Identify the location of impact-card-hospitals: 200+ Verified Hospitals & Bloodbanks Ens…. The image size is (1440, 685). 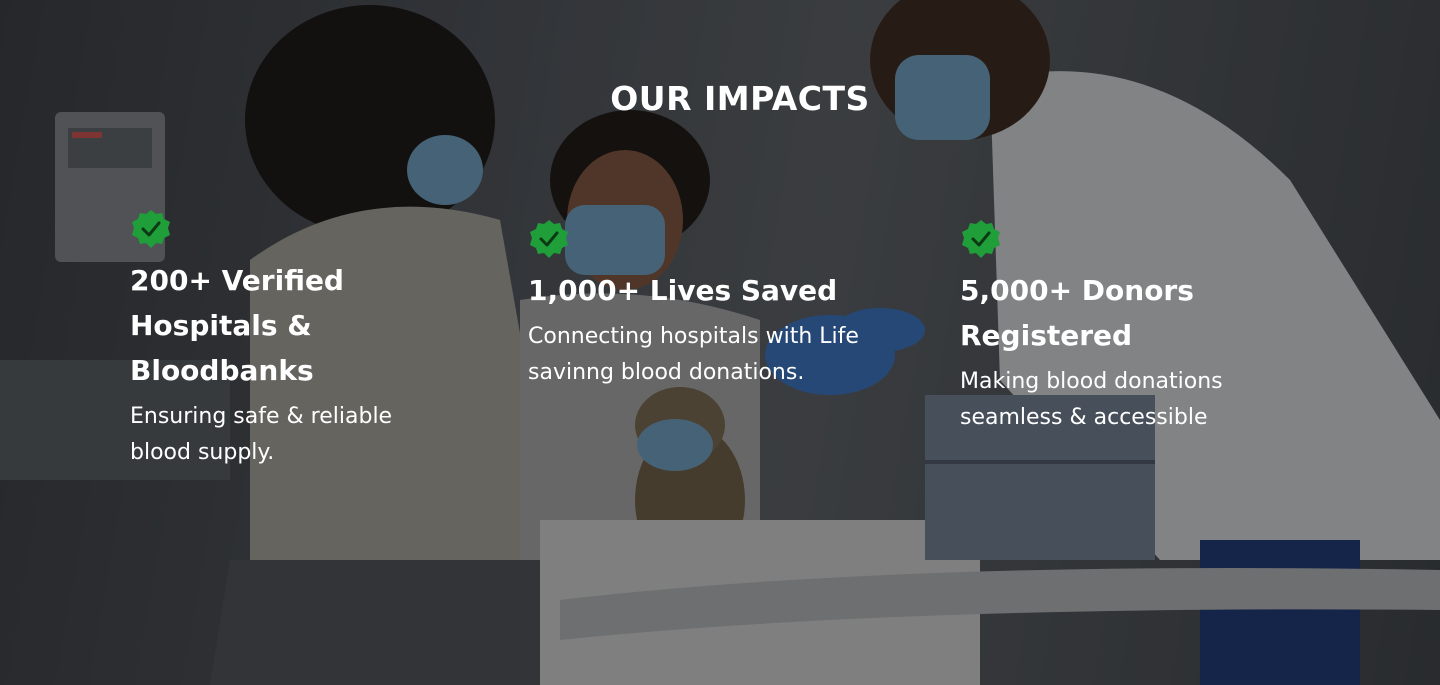
(280, 339).